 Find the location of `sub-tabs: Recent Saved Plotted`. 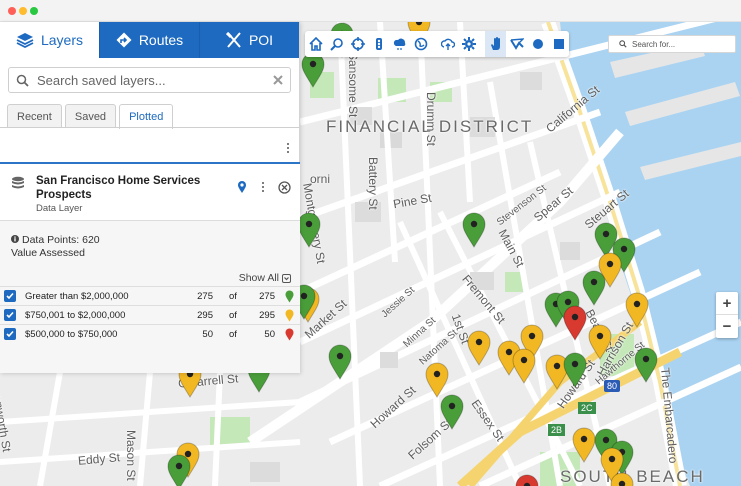

sub-tabs: Recent Saved Plotted is located at coordinates (91, 116).